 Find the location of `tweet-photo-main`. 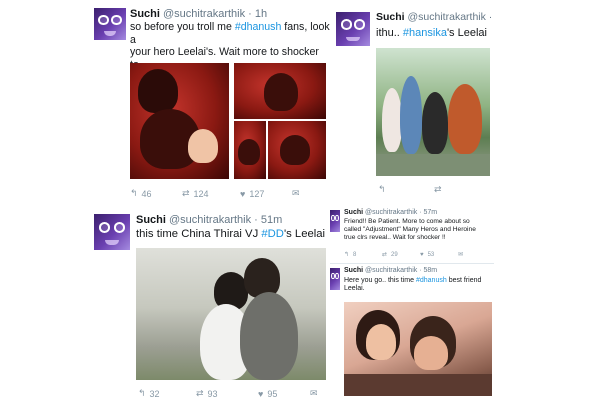

tweet-photo-main is located at coordinates (179, 121).